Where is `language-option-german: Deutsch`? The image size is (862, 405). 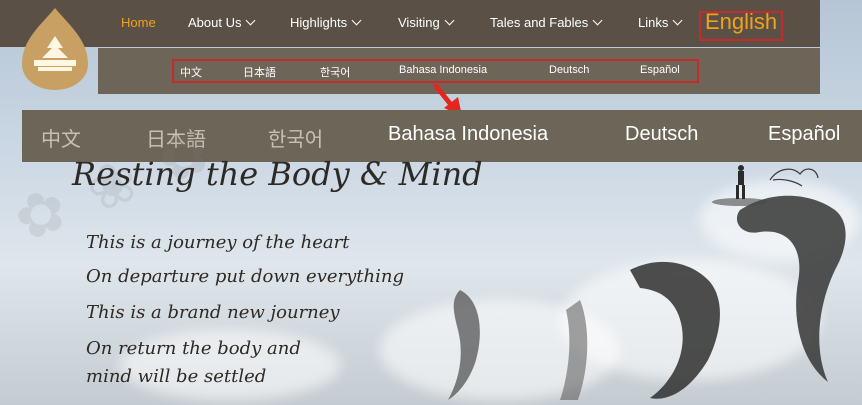 language-option-german: Deutsch is located at coordinates (569, 70).